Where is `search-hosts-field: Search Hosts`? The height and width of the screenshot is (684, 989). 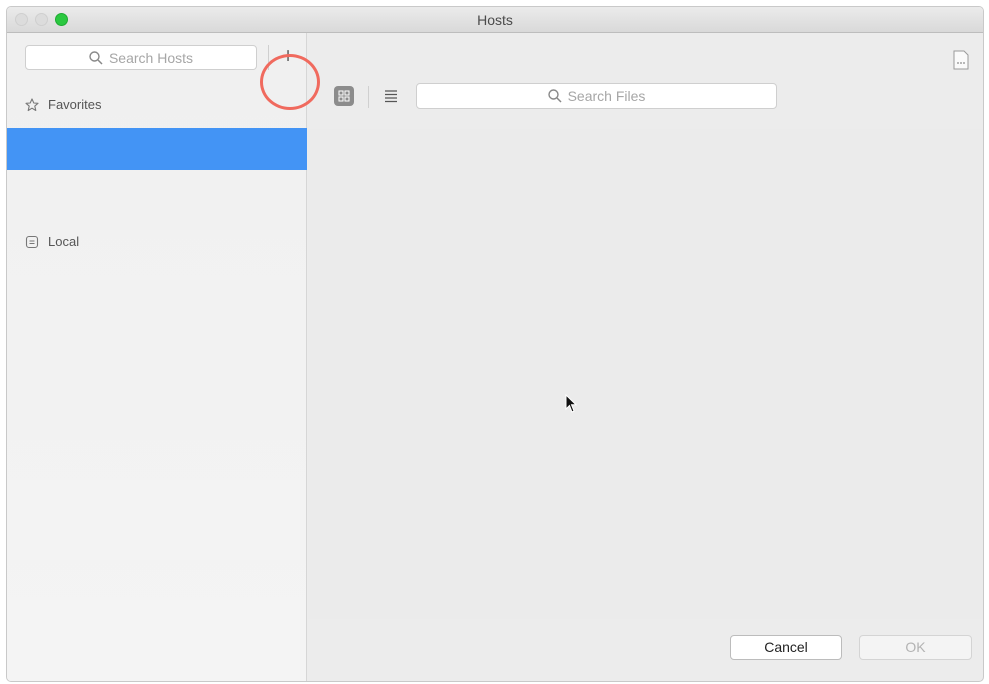 search-hosts-field: Search Hosts is located at coordinates (141, 57).